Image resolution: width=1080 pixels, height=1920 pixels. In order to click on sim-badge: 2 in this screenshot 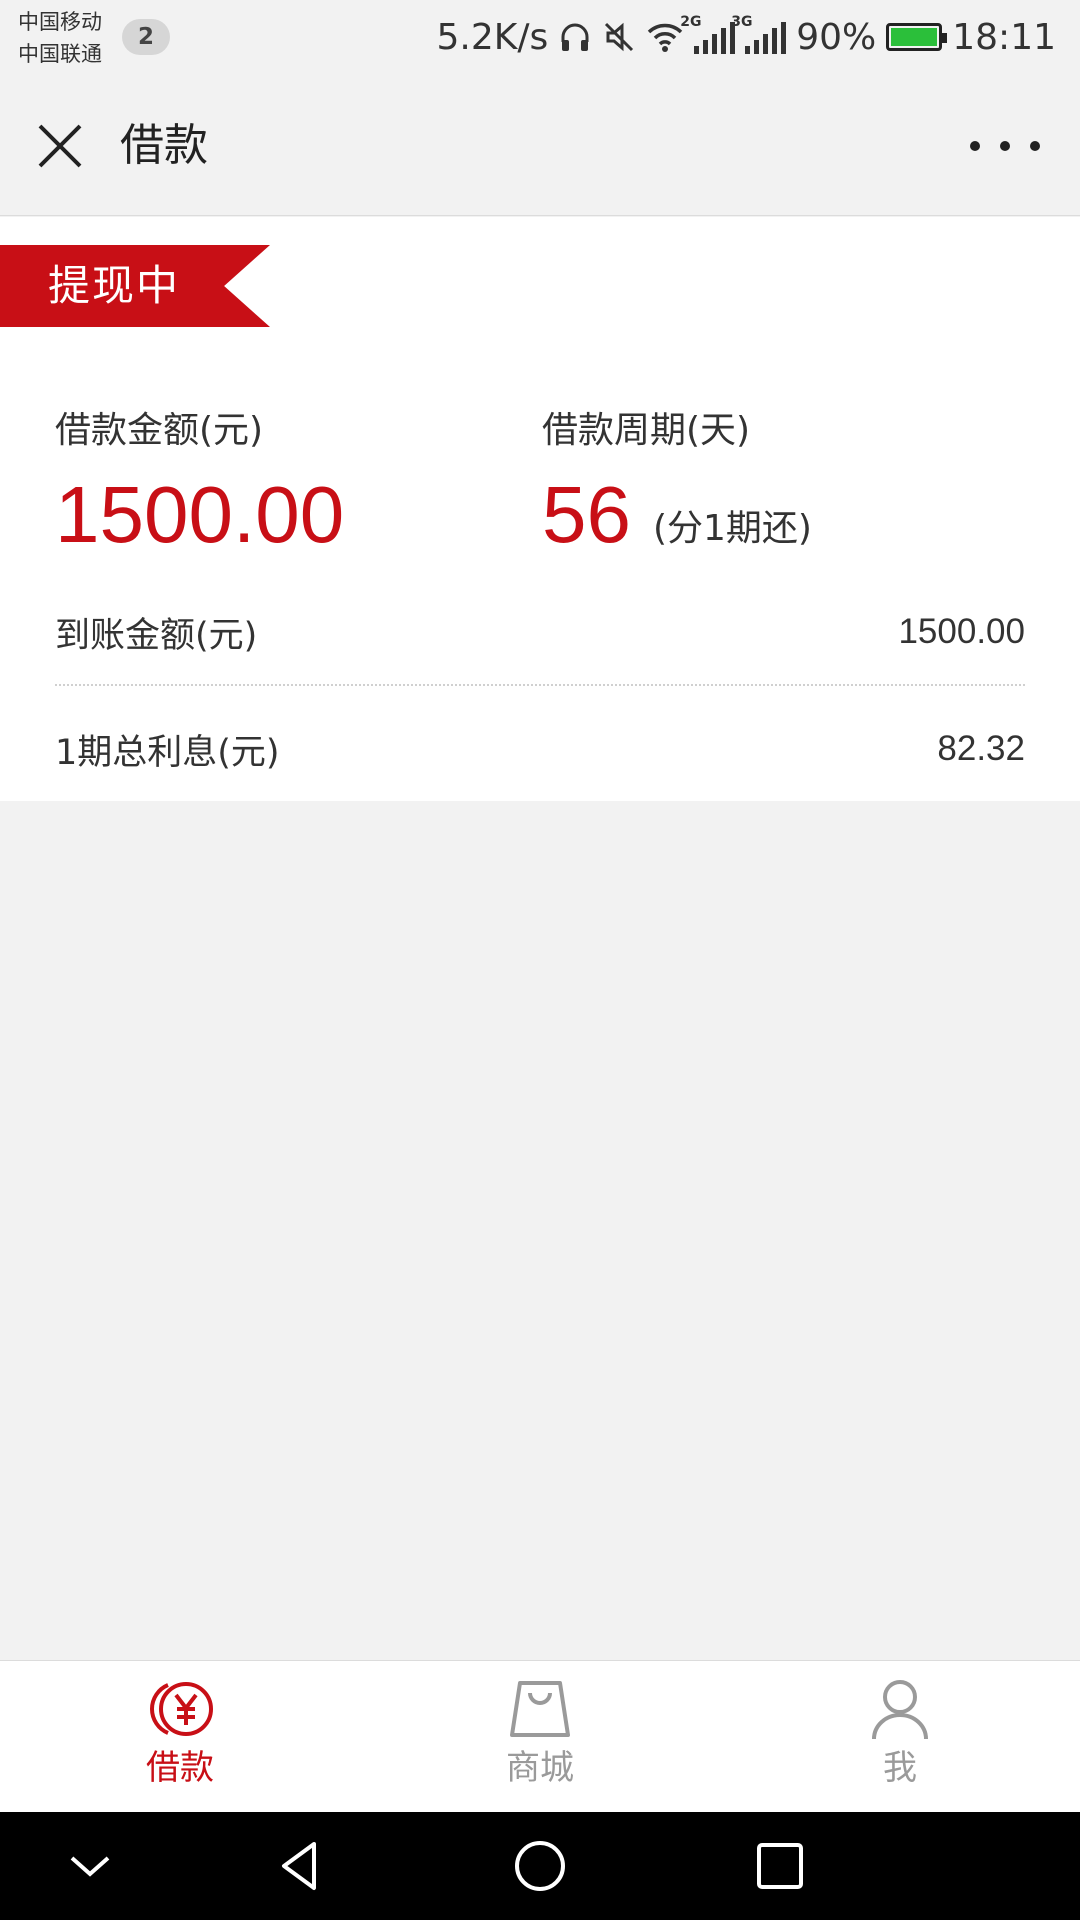, I will do `click(146, 37)`.